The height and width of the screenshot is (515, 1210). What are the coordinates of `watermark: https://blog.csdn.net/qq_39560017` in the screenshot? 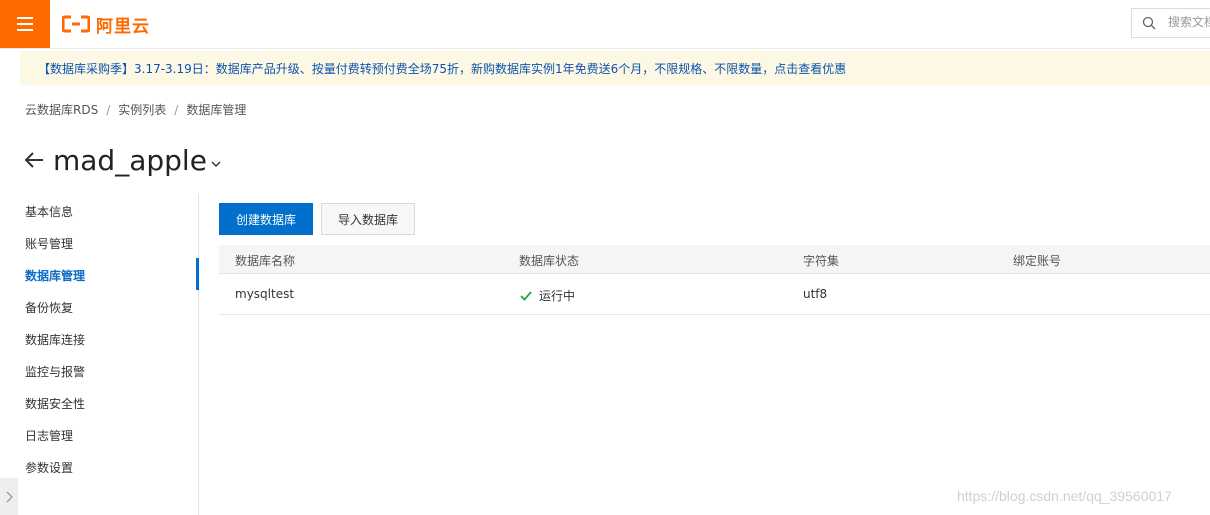 It's located at (1064, 496).